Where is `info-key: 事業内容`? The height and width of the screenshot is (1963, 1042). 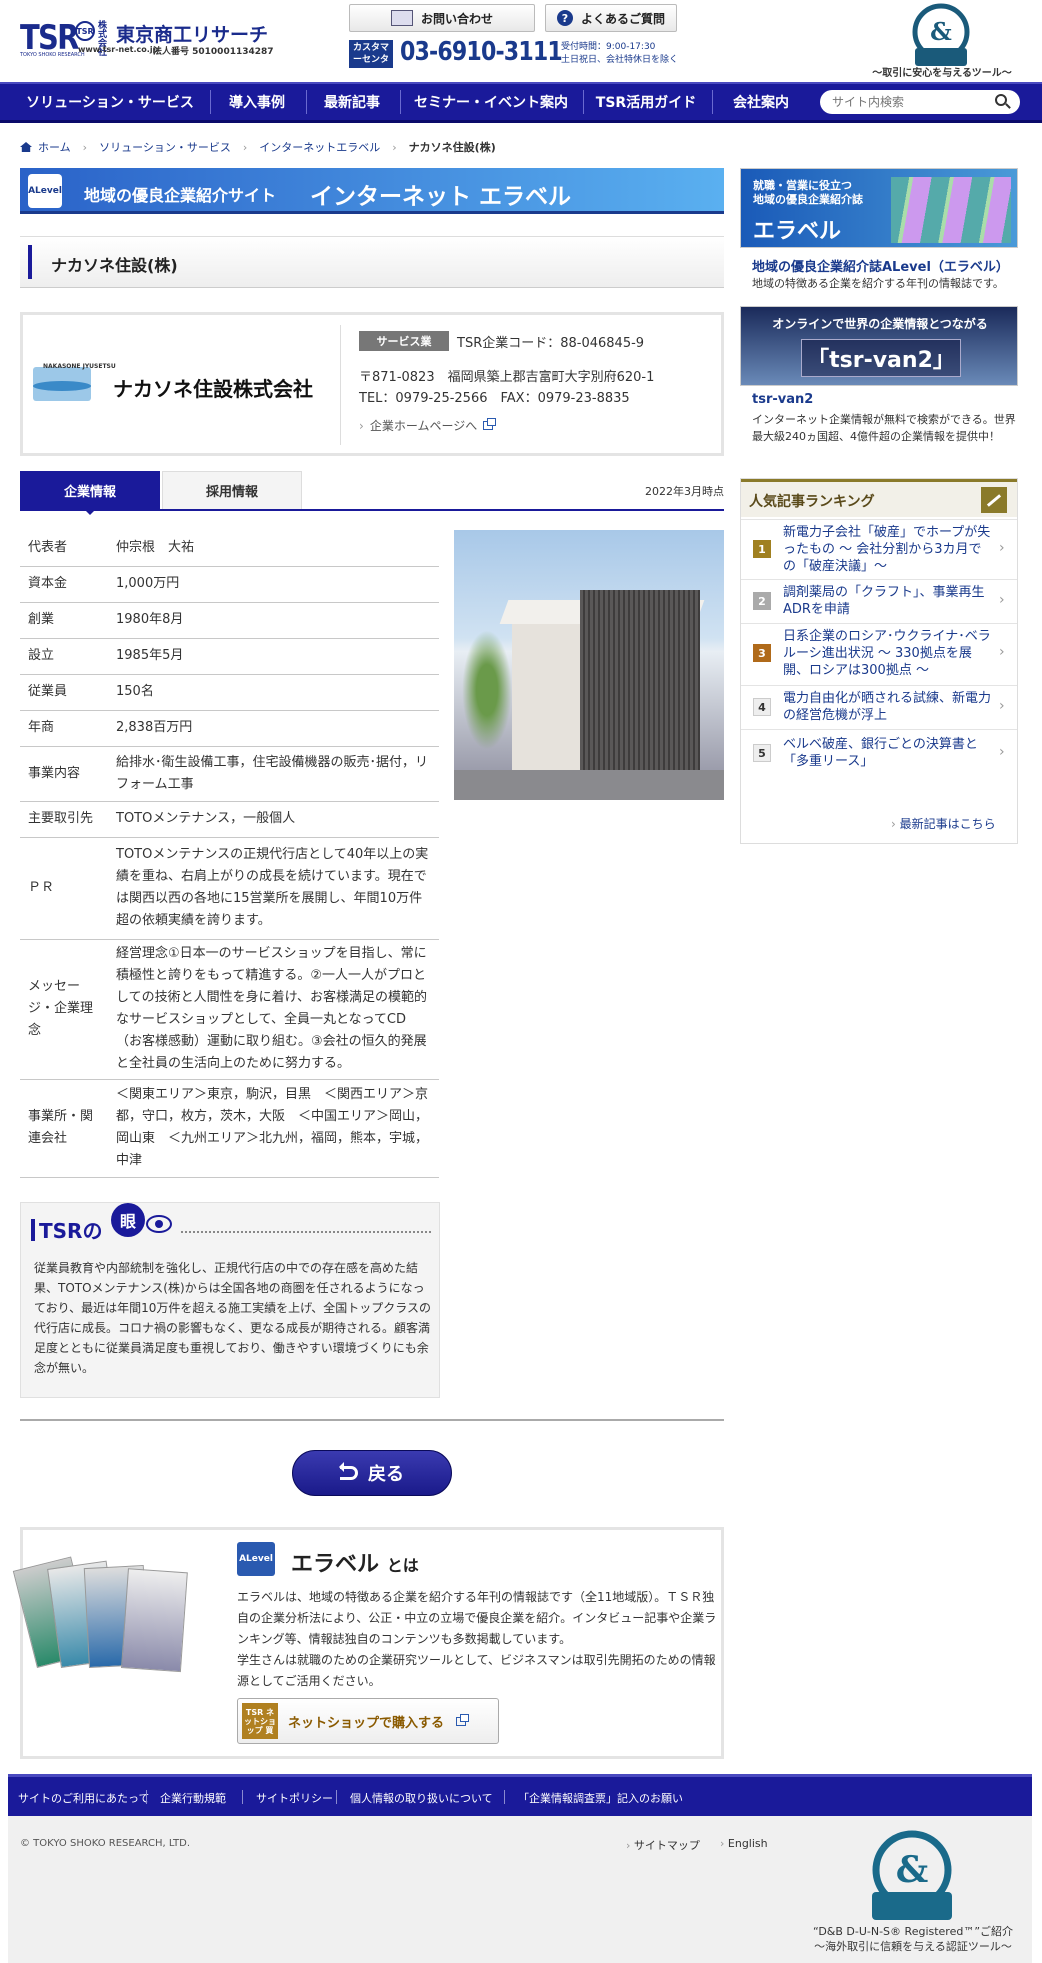 info-key: 事業内容 is located at coordinates (64, 774).